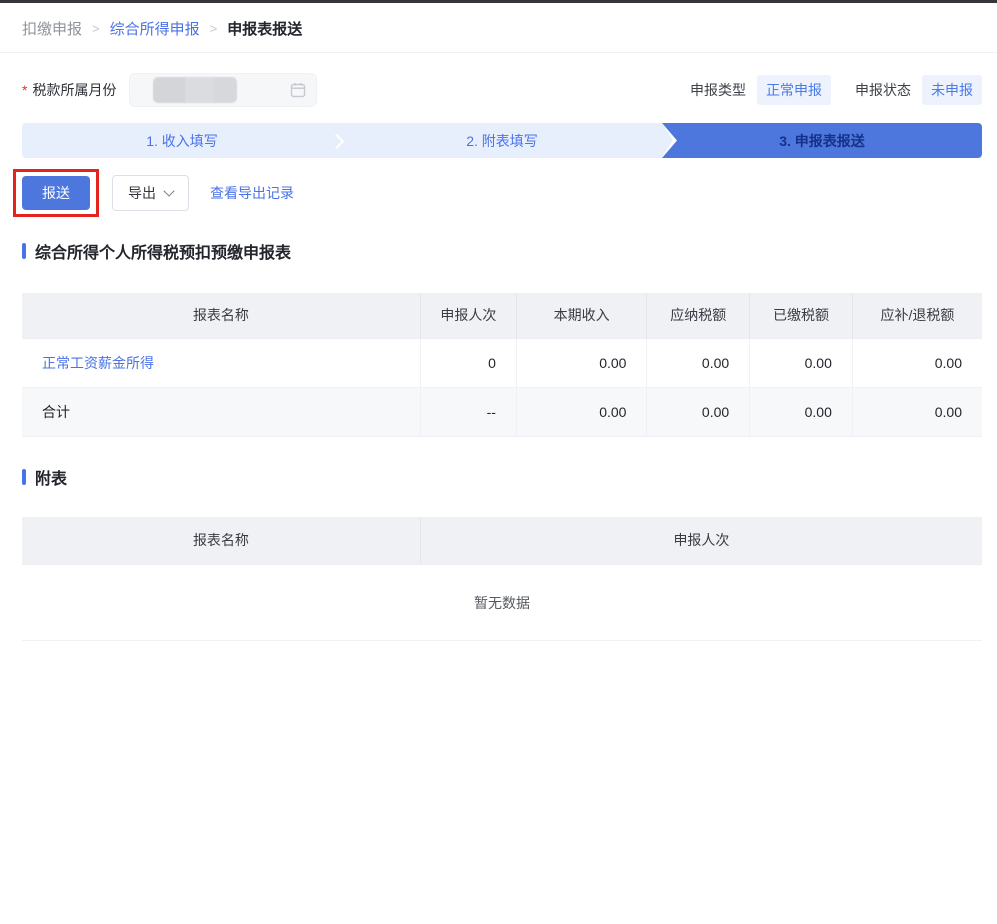 This screenshot has width=997, height=924. I want to click on annotation-highlight-box: 报送, so click(56, 193).